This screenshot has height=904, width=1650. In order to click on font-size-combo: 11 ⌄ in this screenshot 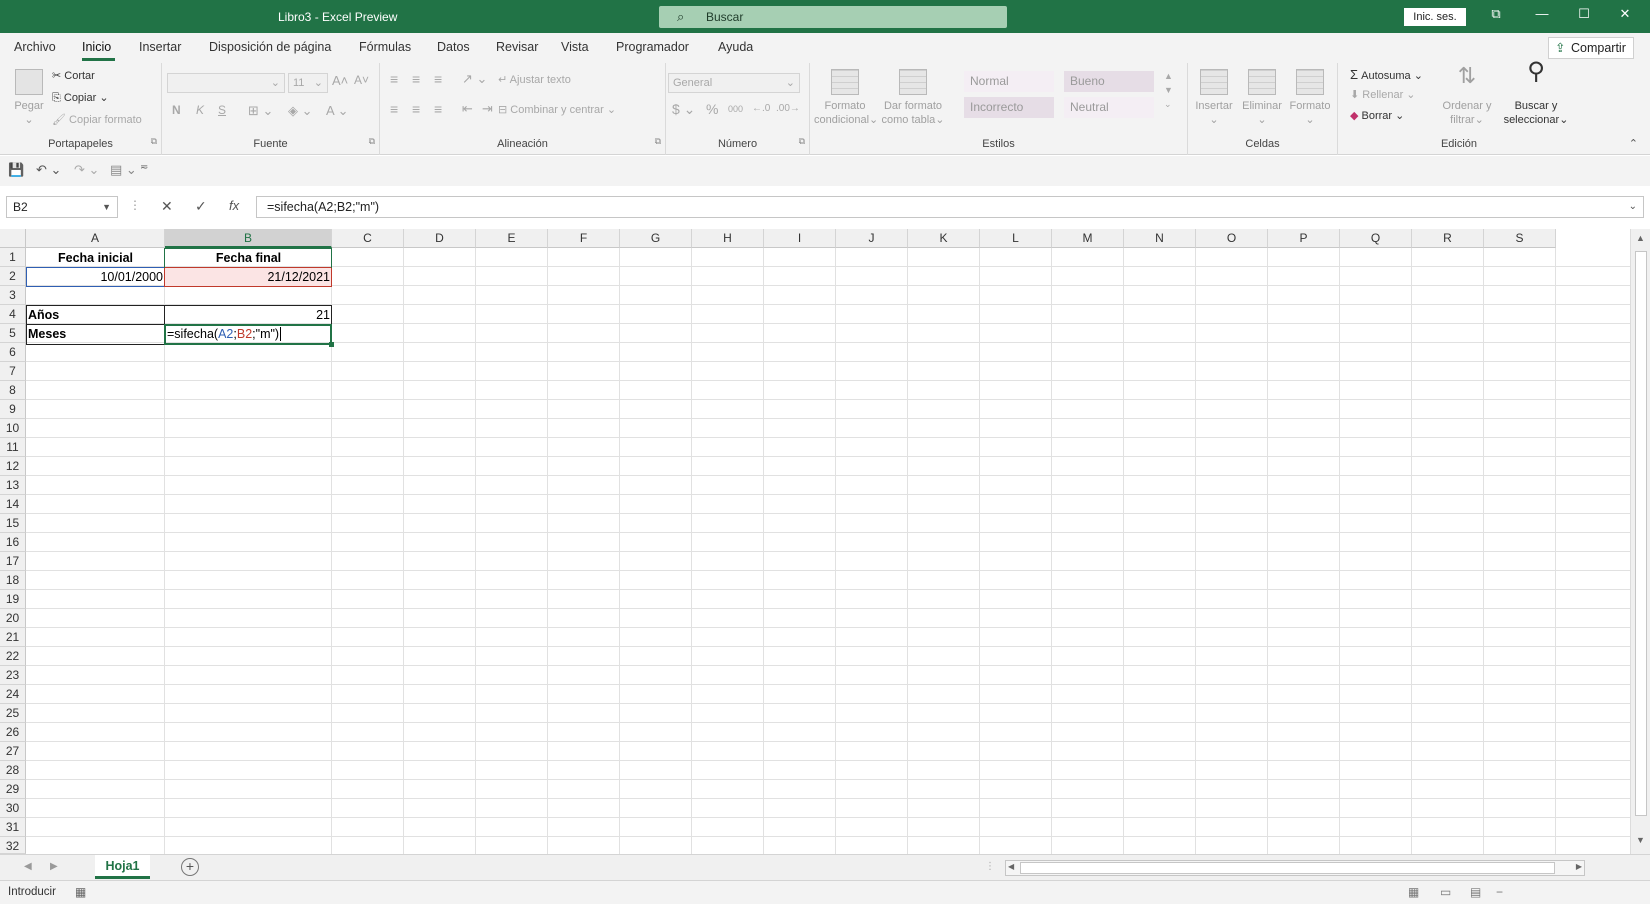, I will do `click(308, 83)`.